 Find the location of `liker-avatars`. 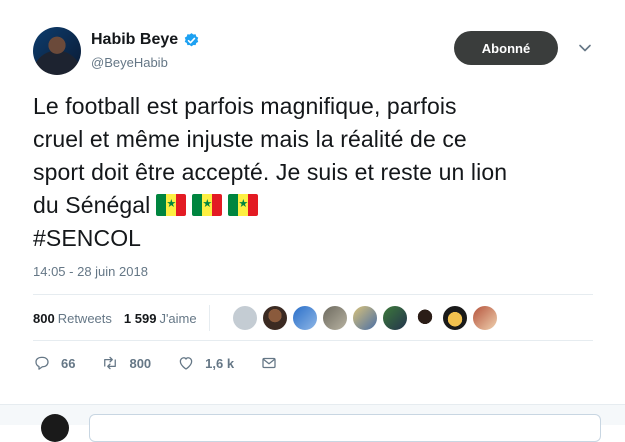

liker-avatars is located at coordinates (366, 318).